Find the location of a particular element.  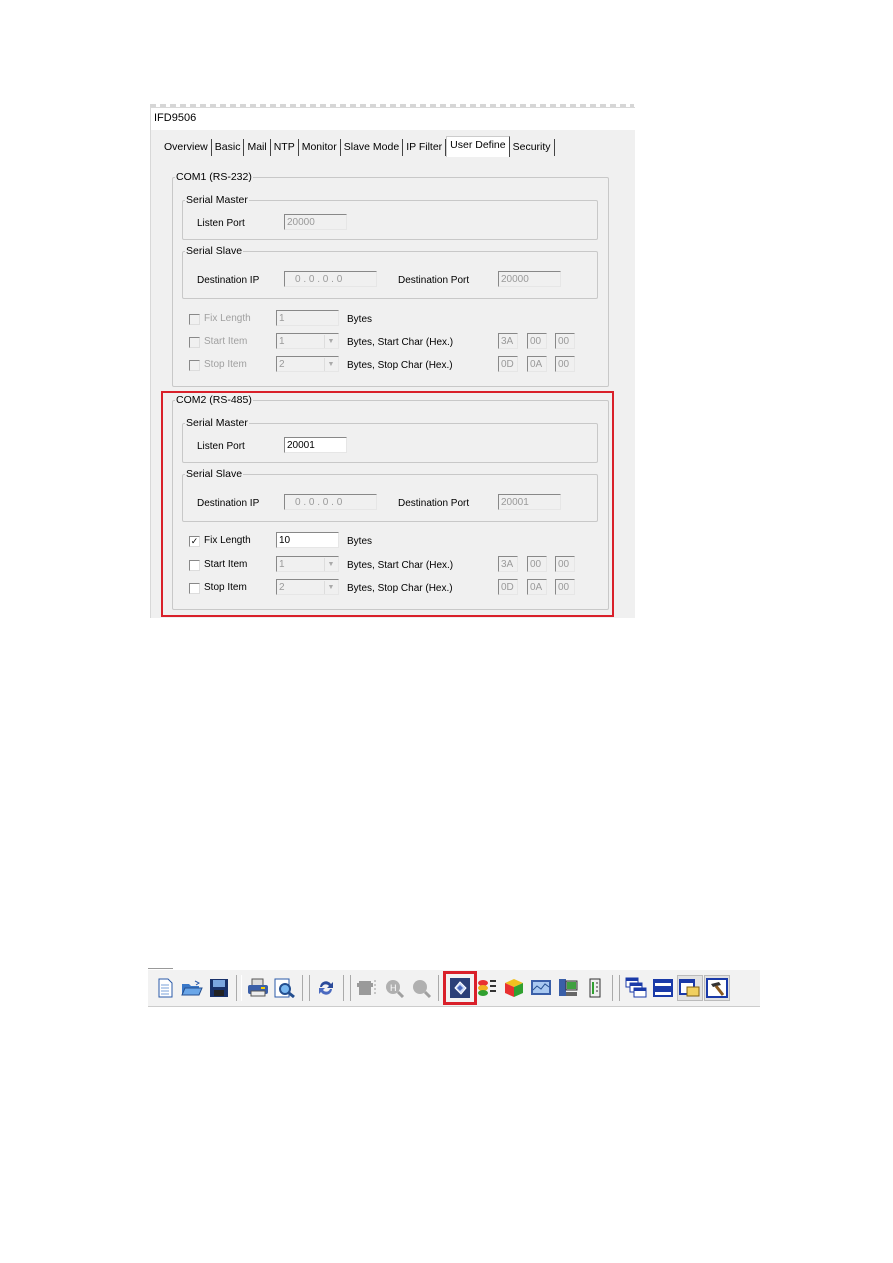

tab-slave-mode: Slave Mode is located at coordinates (372, 147).